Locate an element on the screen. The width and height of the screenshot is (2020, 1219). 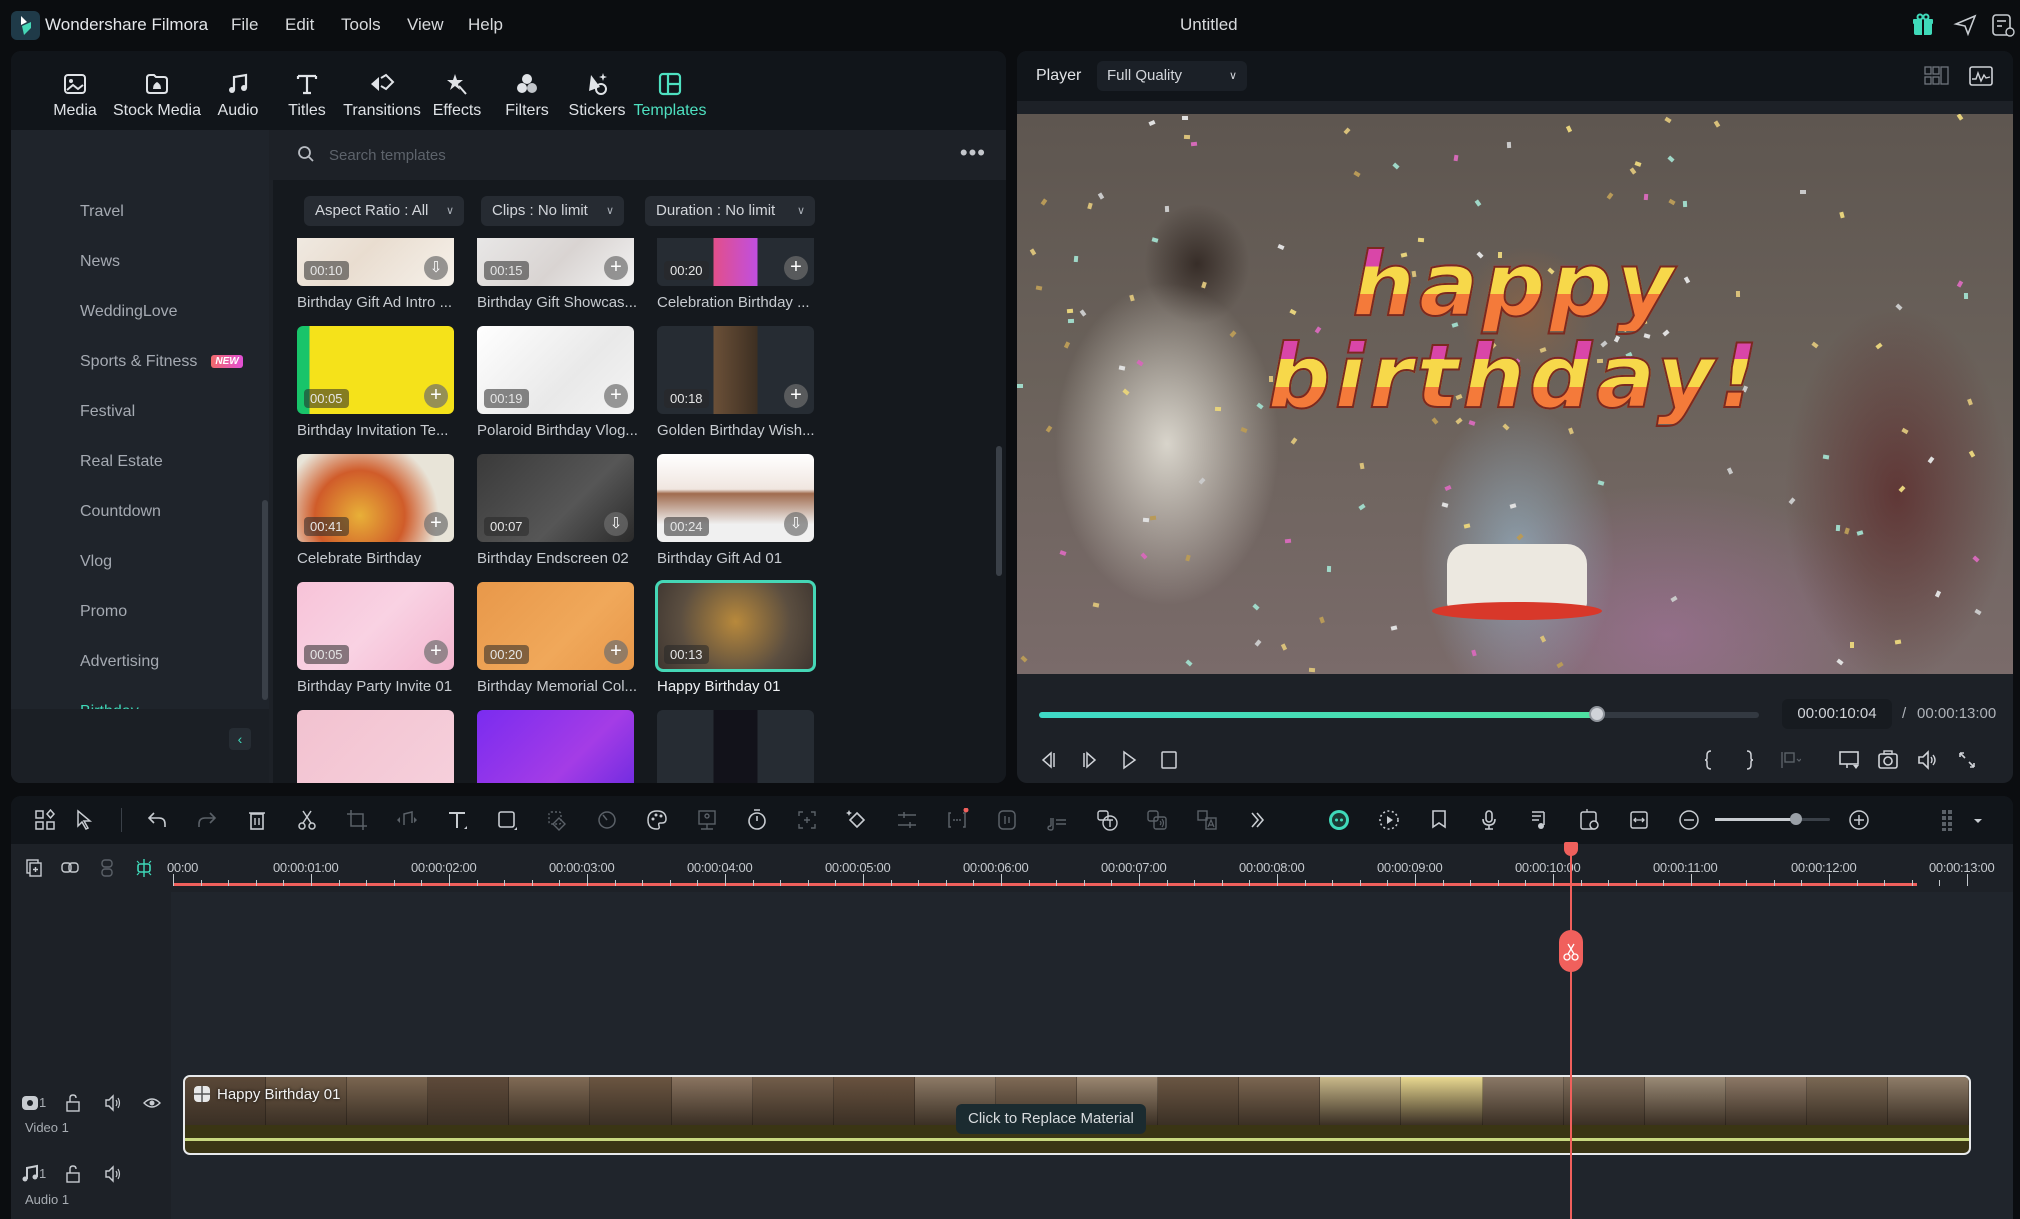
display-settings-icon is located at coordinates (1849, 760).